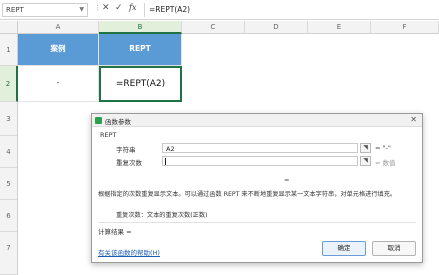 The height and width of the screenshot is (275, 439). What do you see at coordinates (257, 222) in the screenshot?
I see `divider` at bounding box center [257, 222].